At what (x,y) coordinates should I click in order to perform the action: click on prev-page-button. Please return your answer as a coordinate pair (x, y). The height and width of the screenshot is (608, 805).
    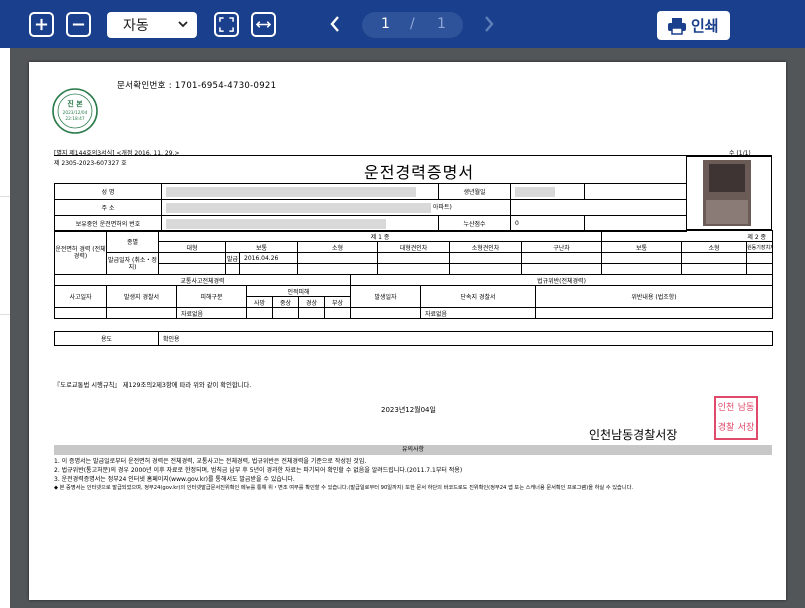
    Looking at the image, I should click on (335, 24).